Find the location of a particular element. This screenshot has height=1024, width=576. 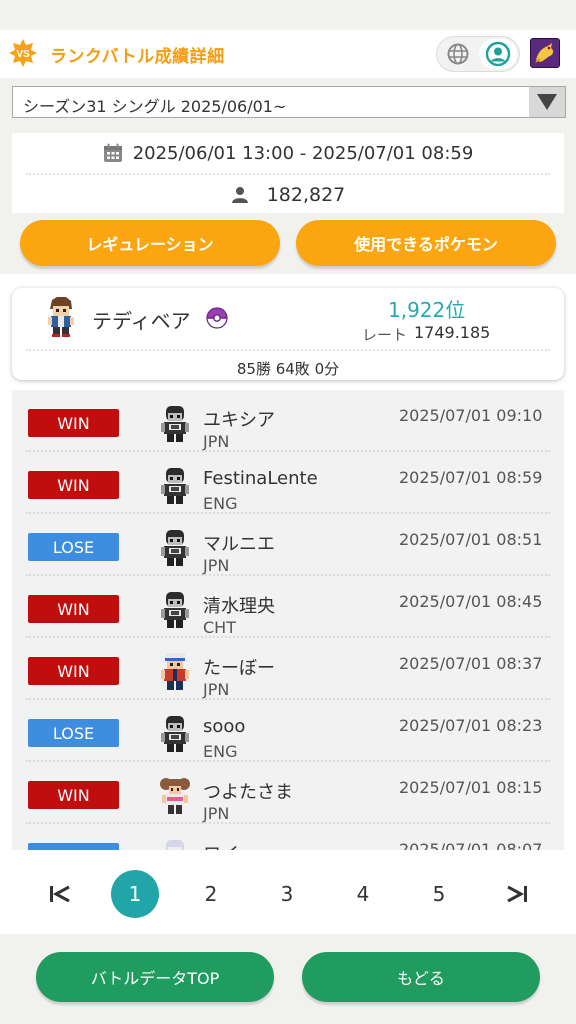

first-page-button is located at coordinates (60, 894).